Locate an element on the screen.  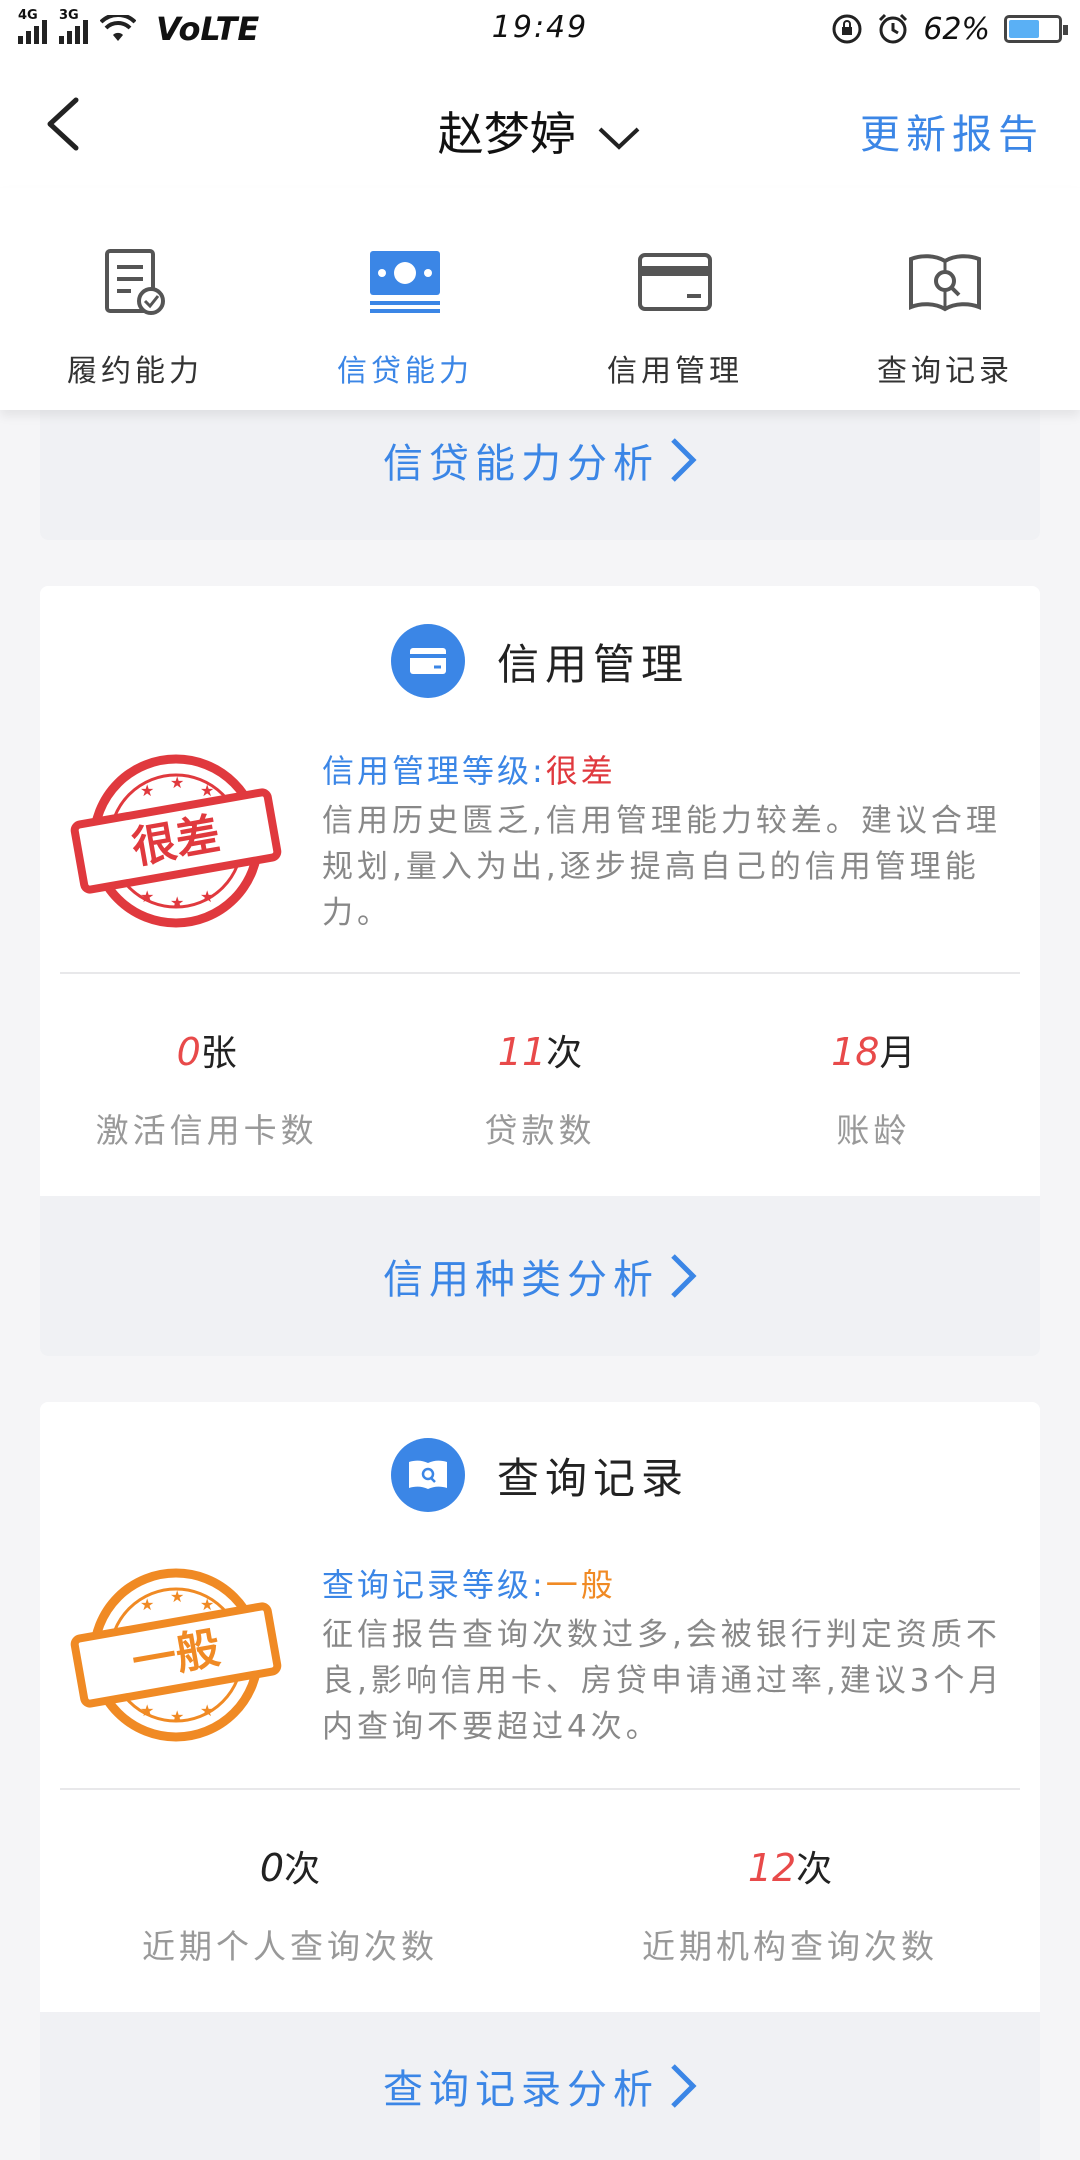
battery-icon is located at coordinates (1036, 29).